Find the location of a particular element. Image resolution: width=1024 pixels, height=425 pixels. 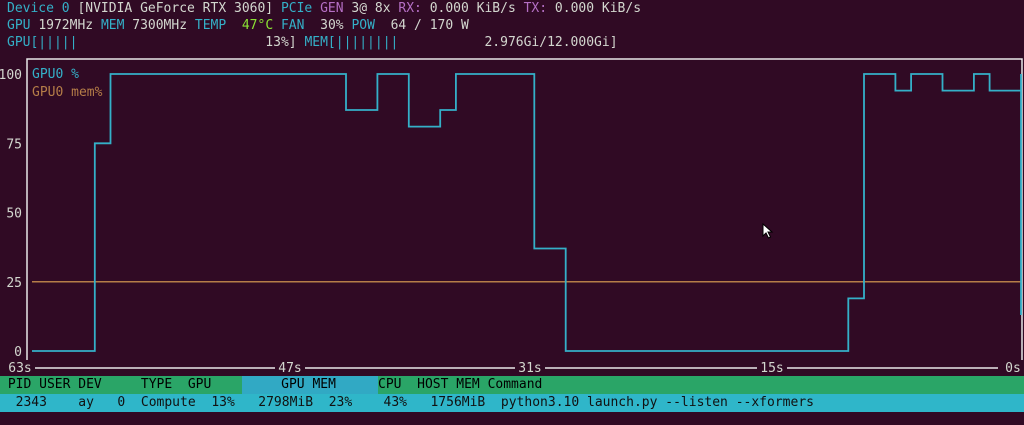

gpu-meter-label: GPU is located at coordinates (19, 42).